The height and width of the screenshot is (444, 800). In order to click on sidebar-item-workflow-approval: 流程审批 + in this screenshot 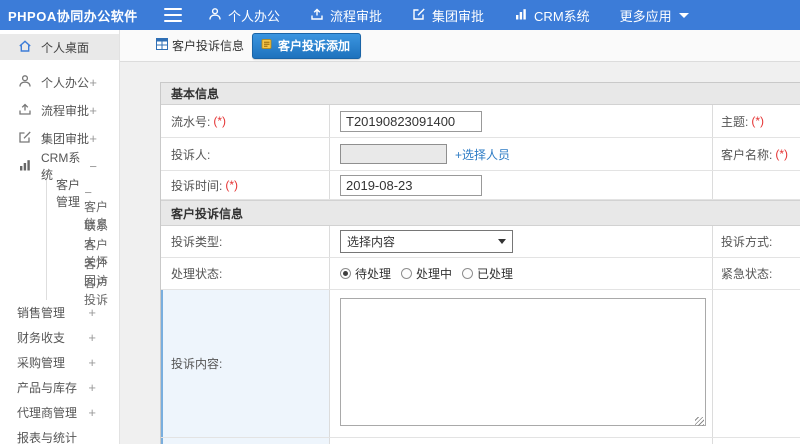, I will do `click(59, 110)`.